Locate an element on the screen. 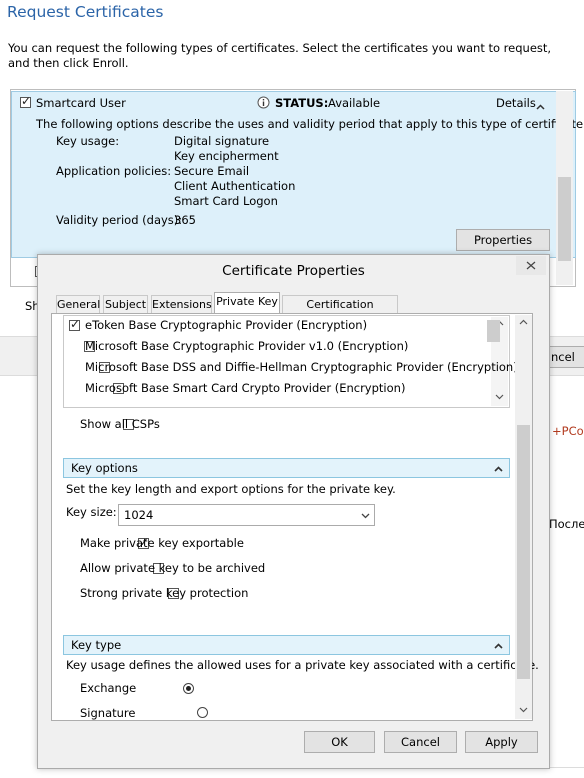  key-usage-value: Digital signature is located at coordinates (222, 141).